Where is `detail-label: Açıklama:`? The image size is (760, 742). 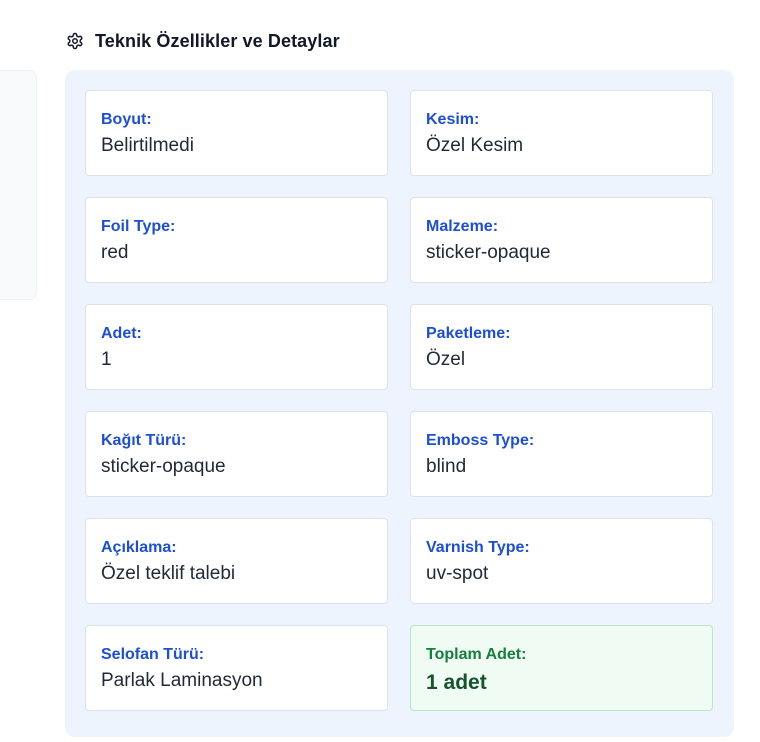 detail-label: Açıklama: is located at coordinates (139, 547).